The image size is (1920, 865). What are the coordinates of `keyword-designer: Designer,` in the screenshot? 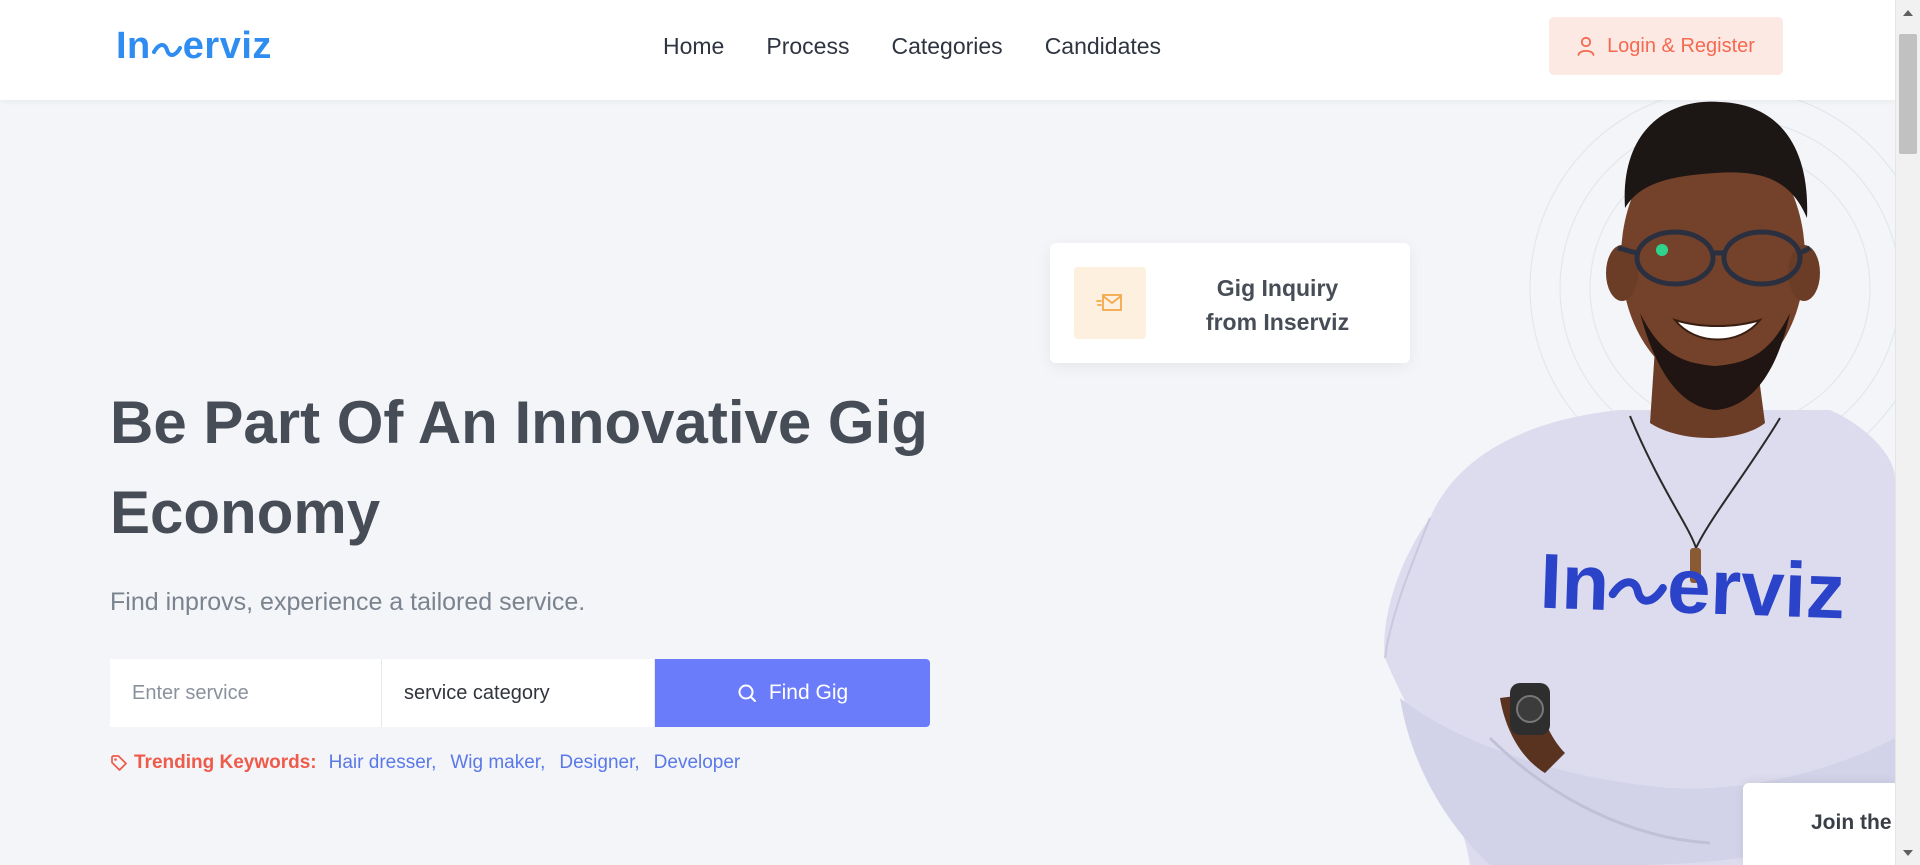 It's located at (599, 763).